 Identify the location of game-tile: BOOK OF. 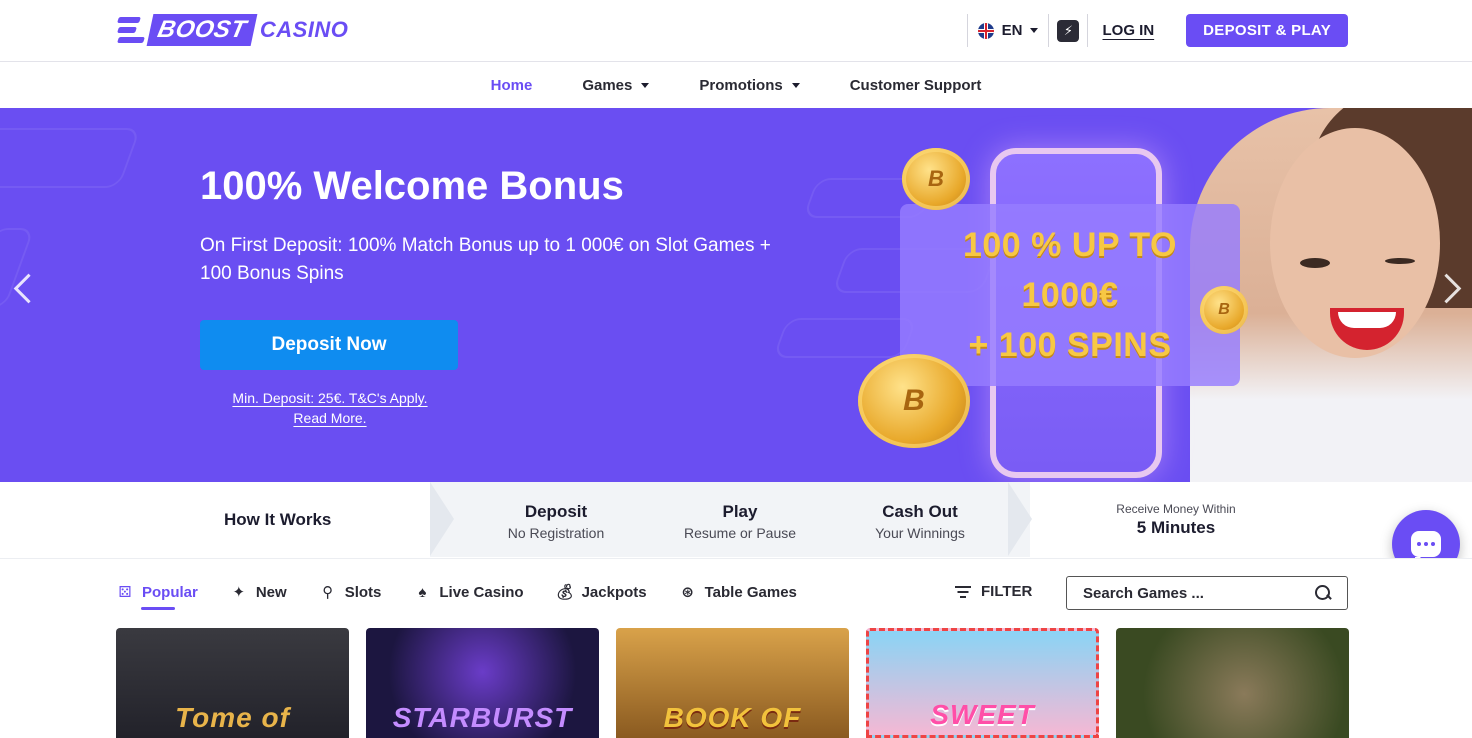
(732, 683).